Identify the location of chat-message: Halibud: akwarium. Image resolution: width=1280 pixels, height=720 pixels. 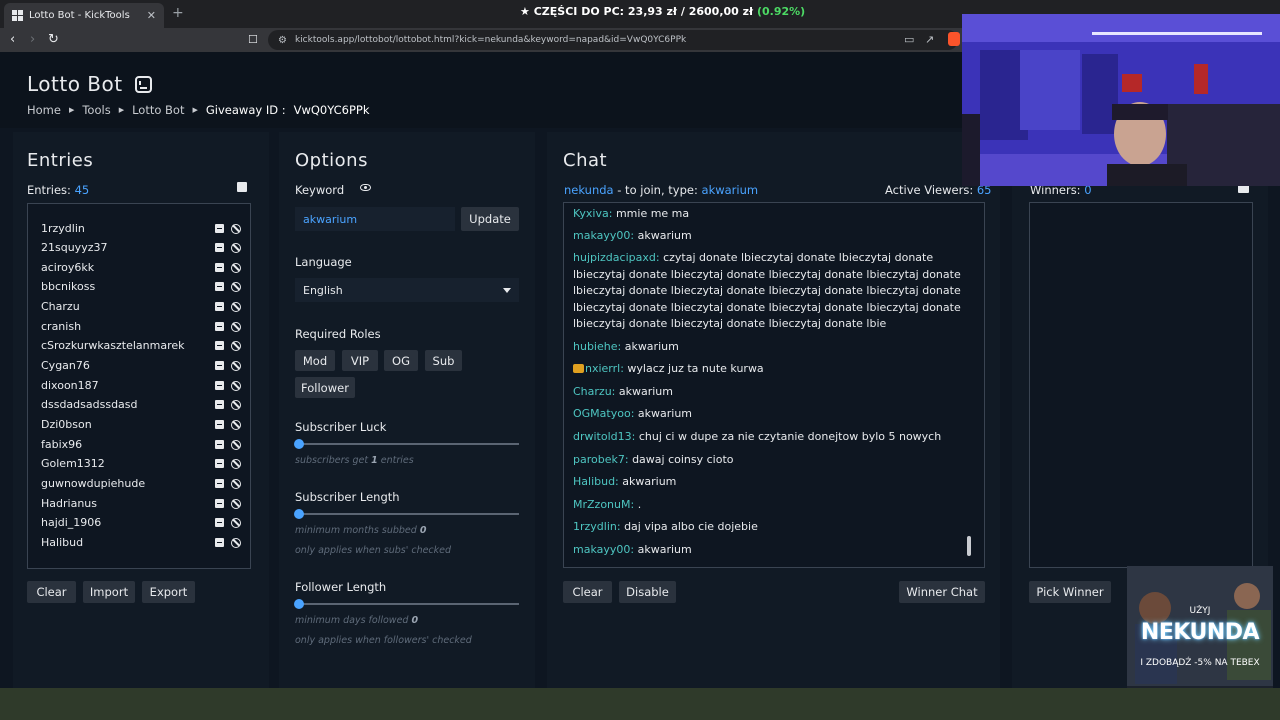
(771, 482).